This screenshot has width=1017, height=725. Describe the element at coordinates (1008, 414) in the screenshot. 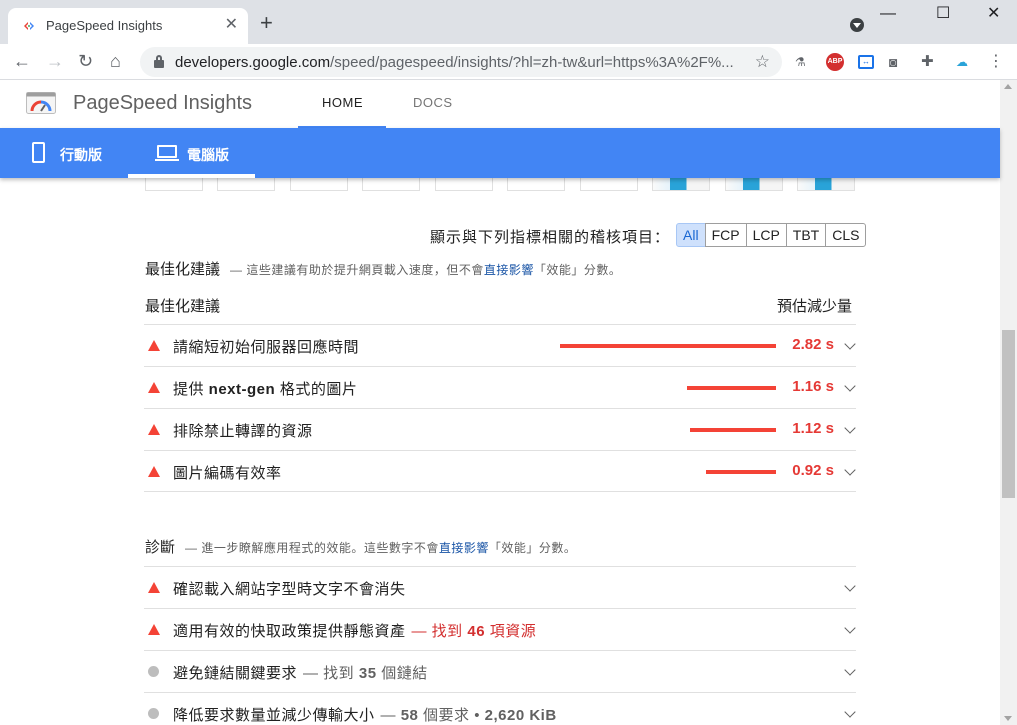

I see `scrollbar-thumb` at that location.